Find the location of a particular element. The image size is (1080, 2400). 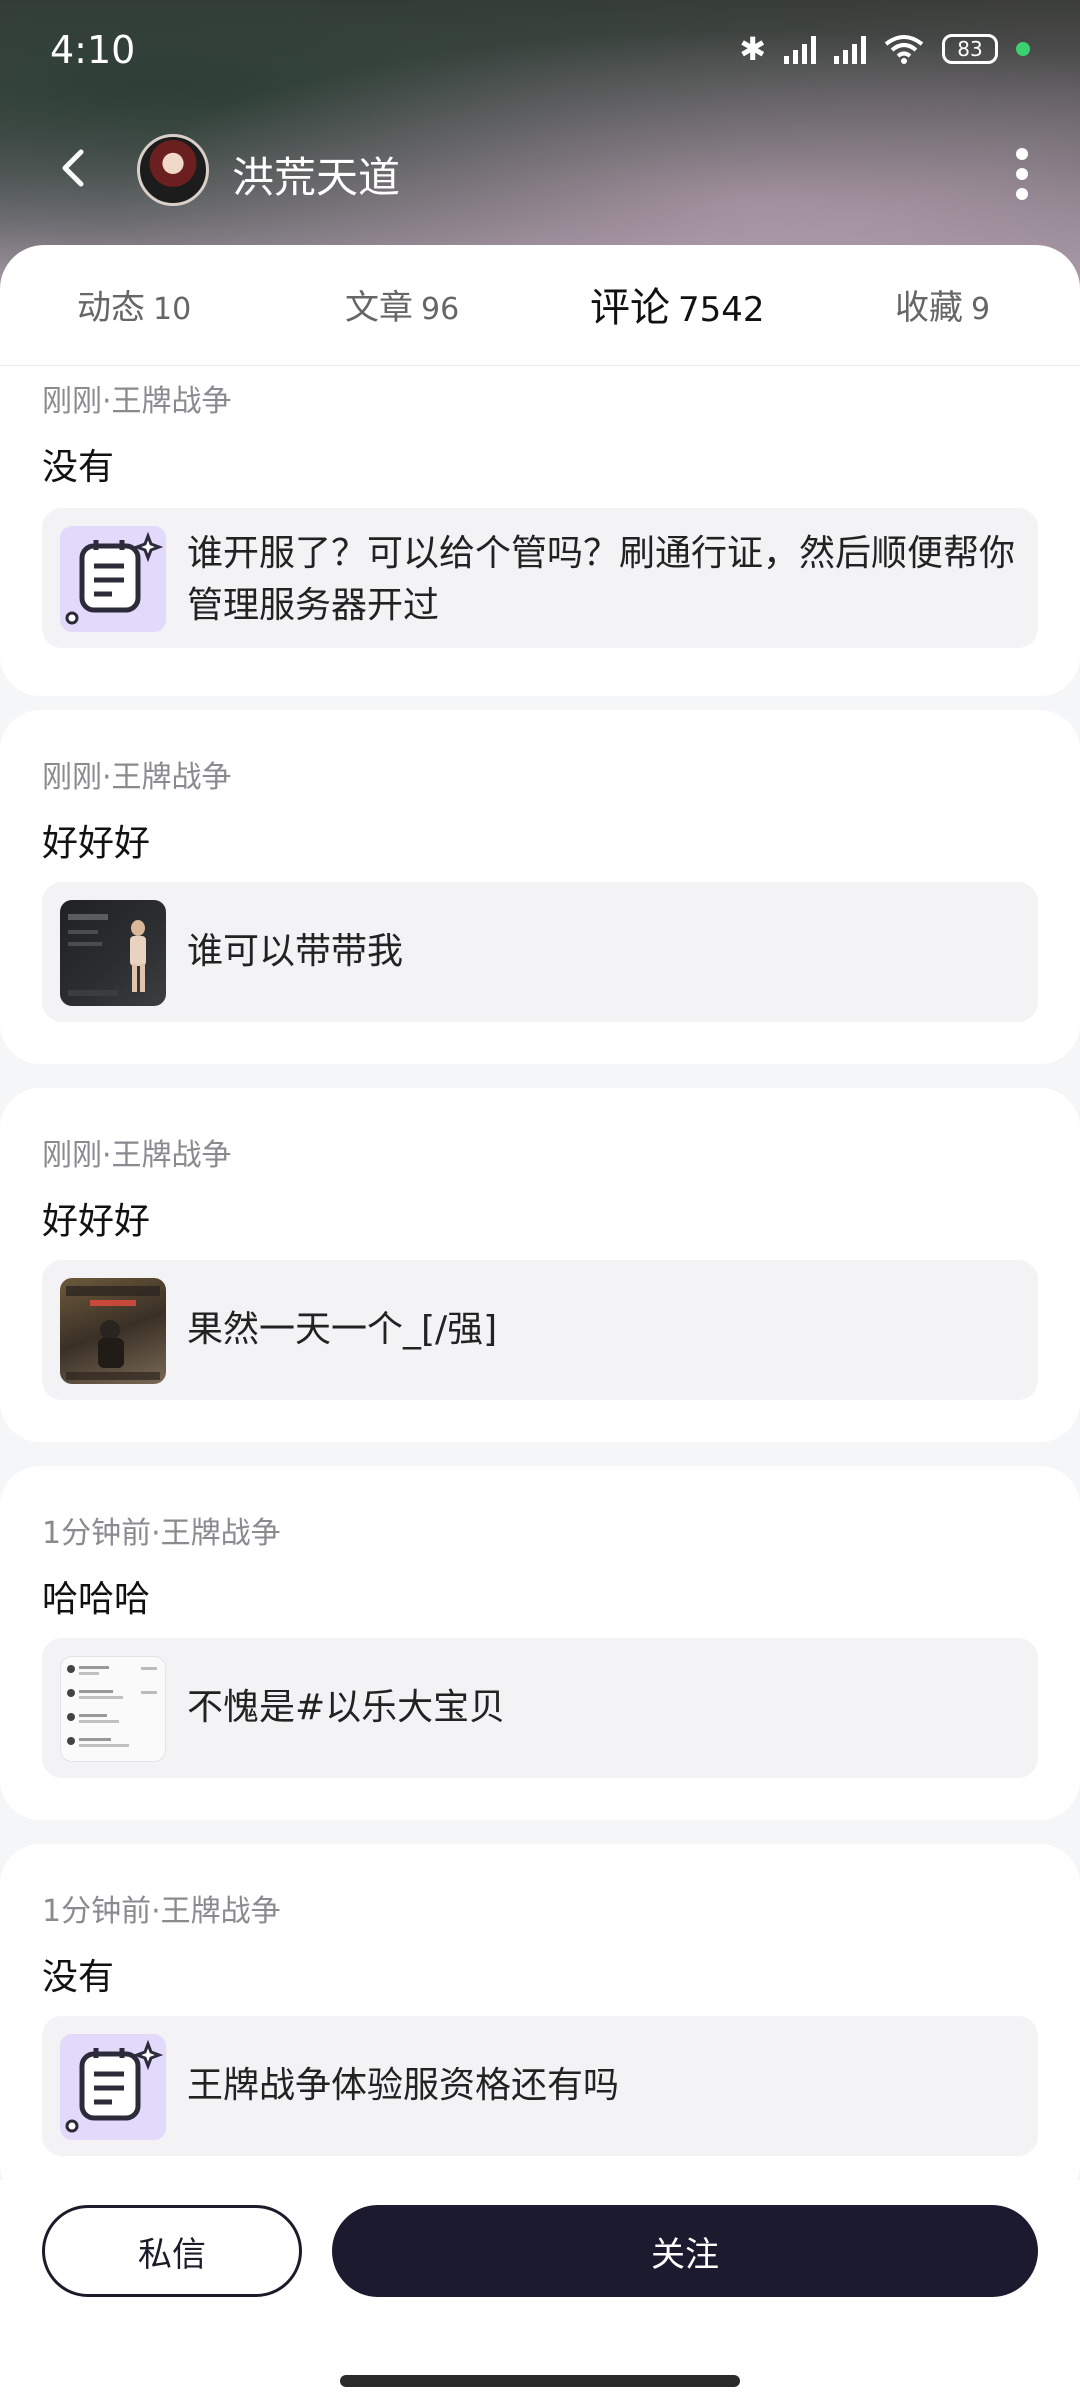

quoted-post: 谁开服了？可以给个管吗？刷通行证，然后顺便帮你管理服务器开过 is located at coordinates (540, 578).